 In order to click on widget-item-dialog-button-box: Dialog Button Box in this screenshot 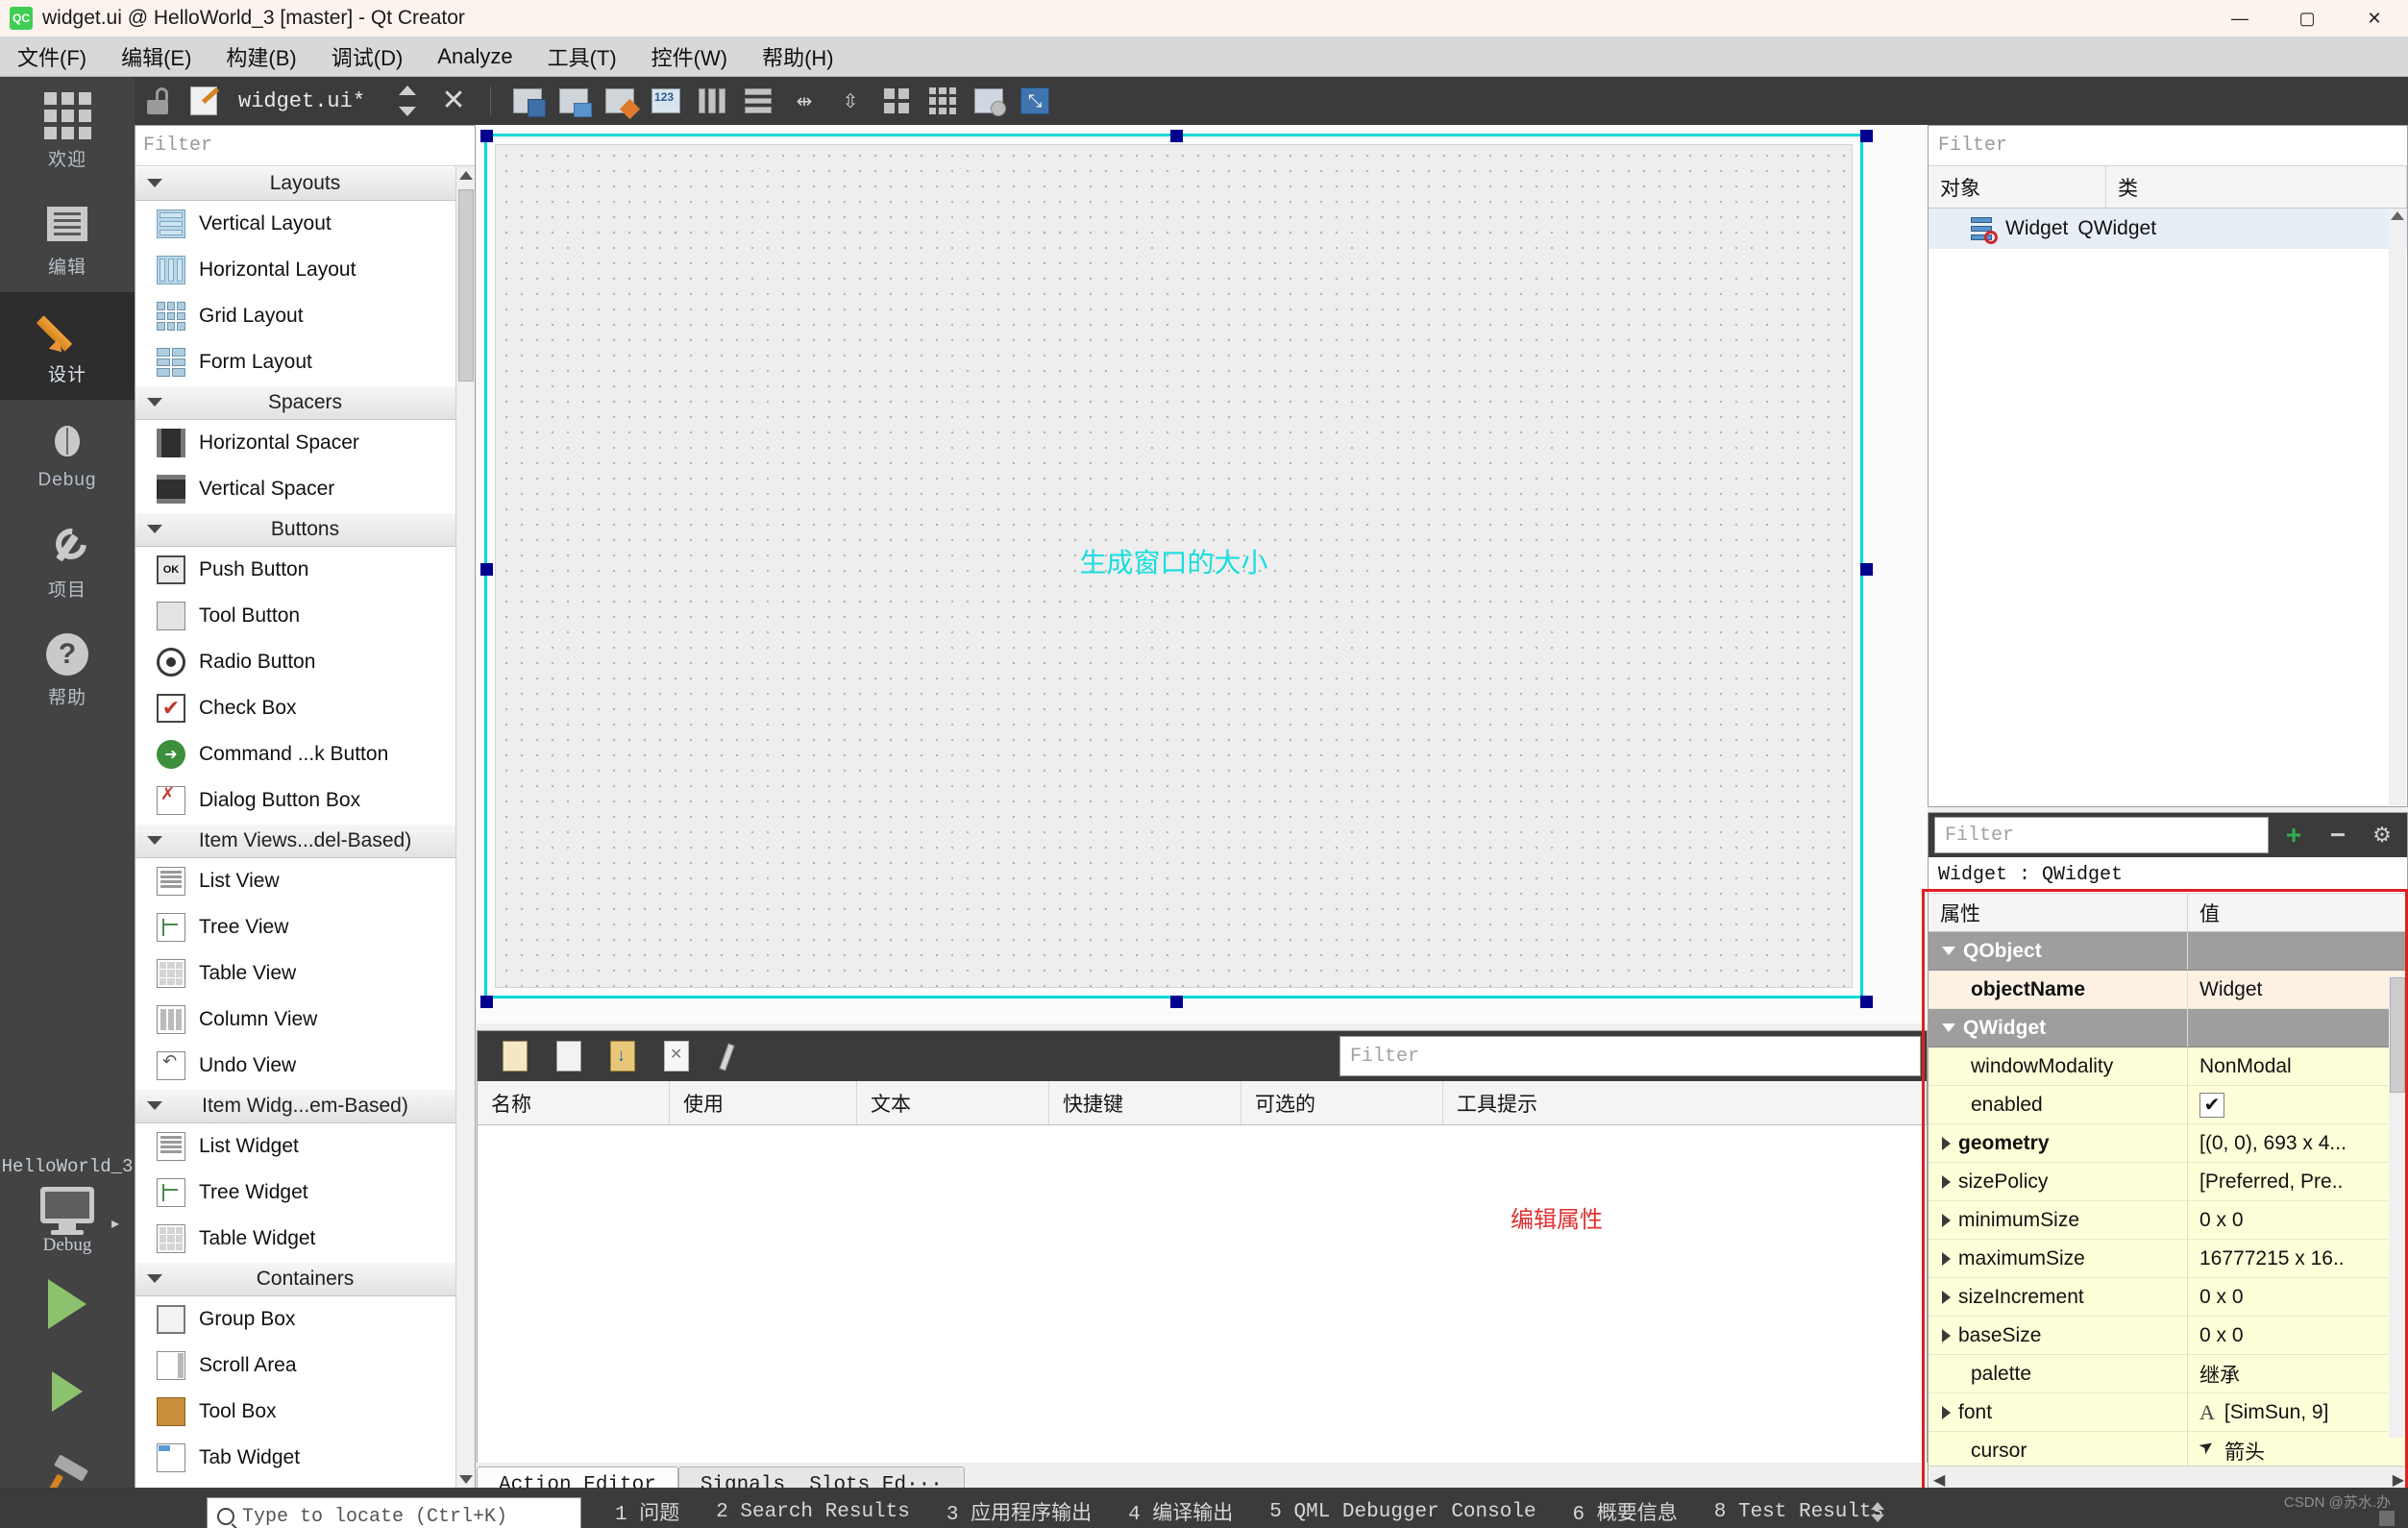, I will do `click(305, 800)`.